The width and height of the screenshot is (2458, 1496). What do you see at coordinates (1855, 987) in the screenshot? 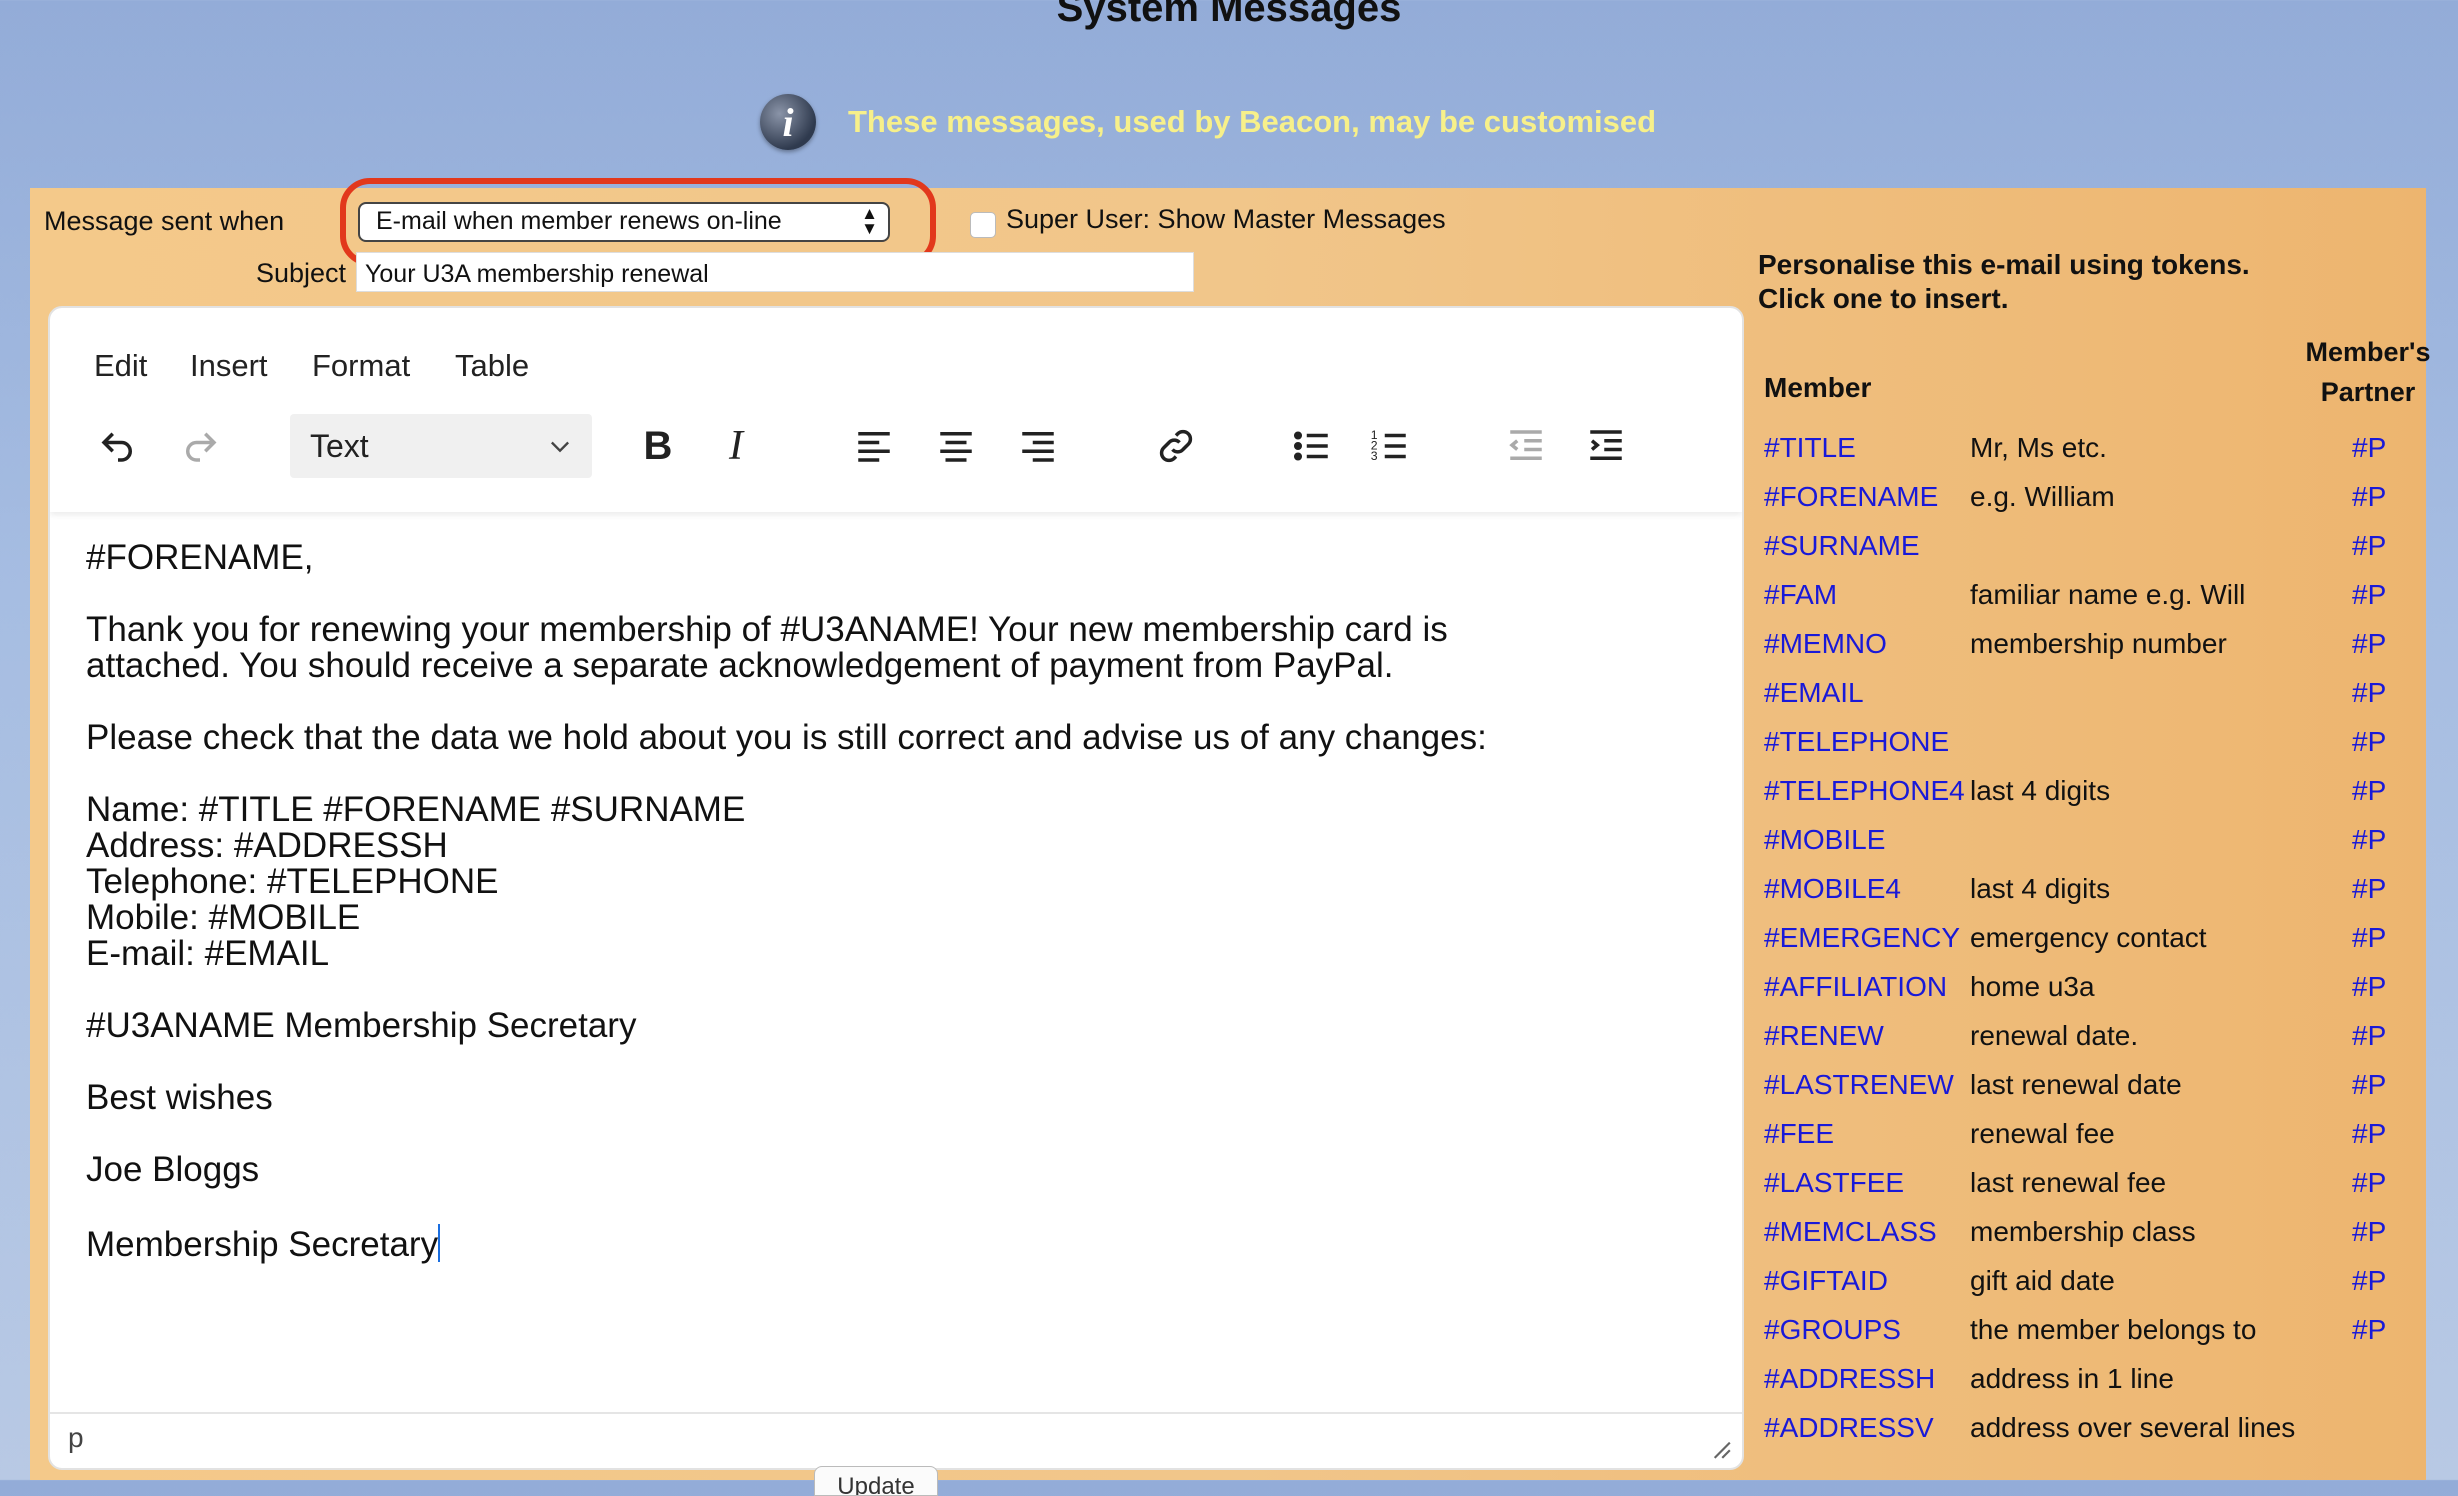
I see `token-link: #AFFILIATION` at bounding box center [1855, 987].